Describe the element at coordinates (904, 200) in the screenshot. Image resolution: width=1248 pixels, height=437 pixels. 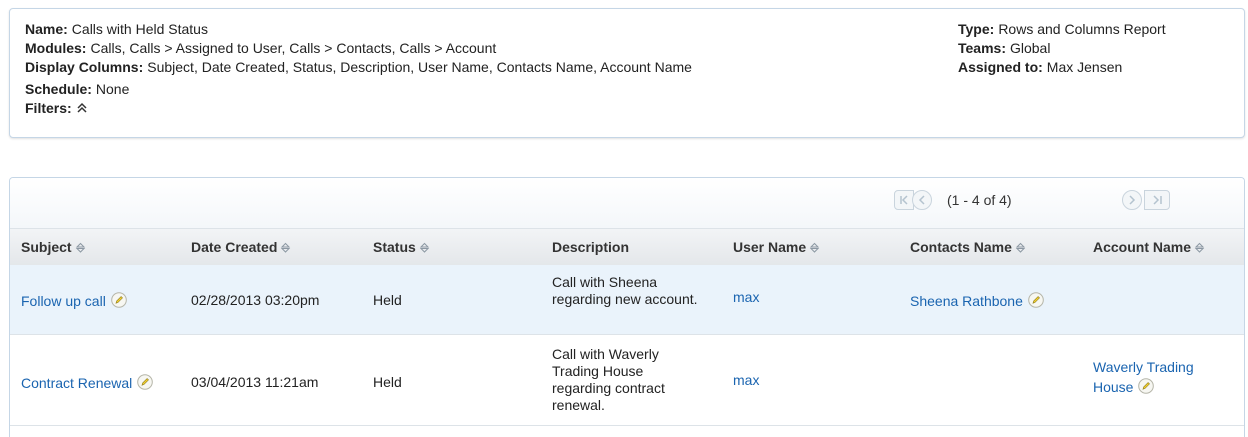
I see `first-page-icon` at that location.